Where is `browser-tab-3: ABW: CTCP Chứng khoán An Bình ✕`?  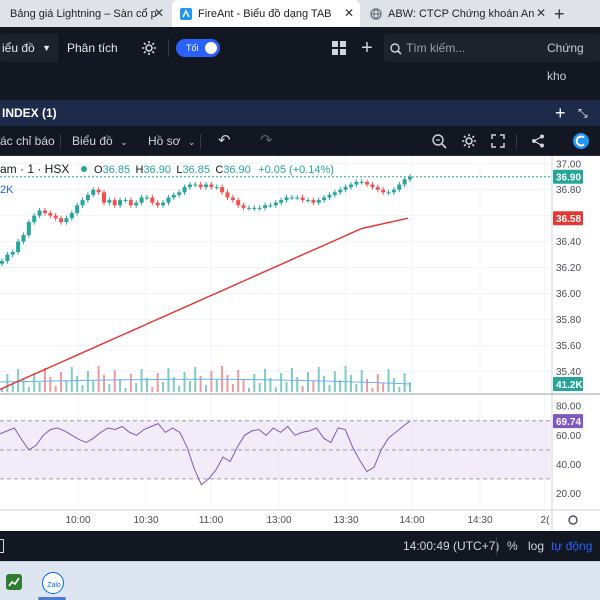
browser-tab-3: ABW: CTCP Chứng khoán An Bình ✕ is located at coordinates (457, 13).